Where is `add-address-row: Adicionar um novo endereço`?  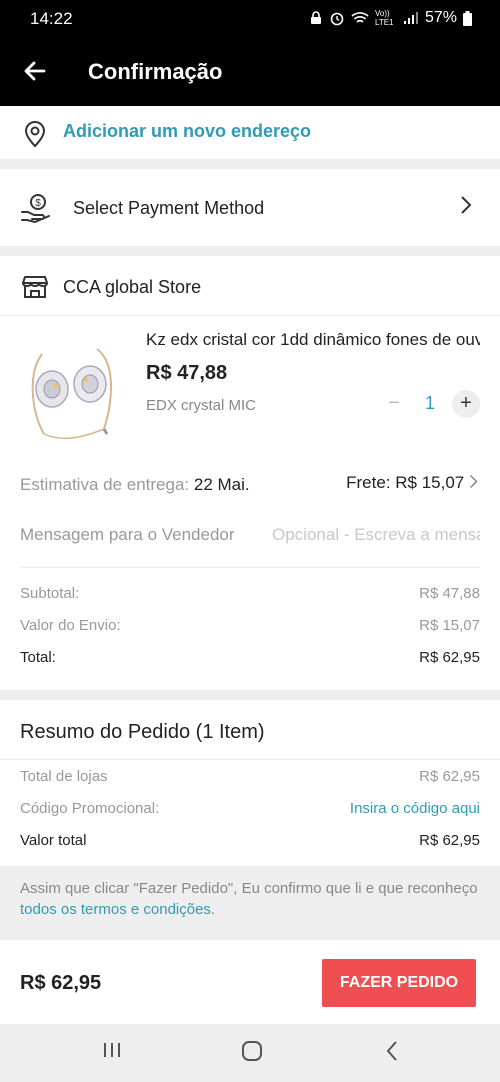 add-address-row: Adicionar um novo endereço is located at coordinates (250, 132).